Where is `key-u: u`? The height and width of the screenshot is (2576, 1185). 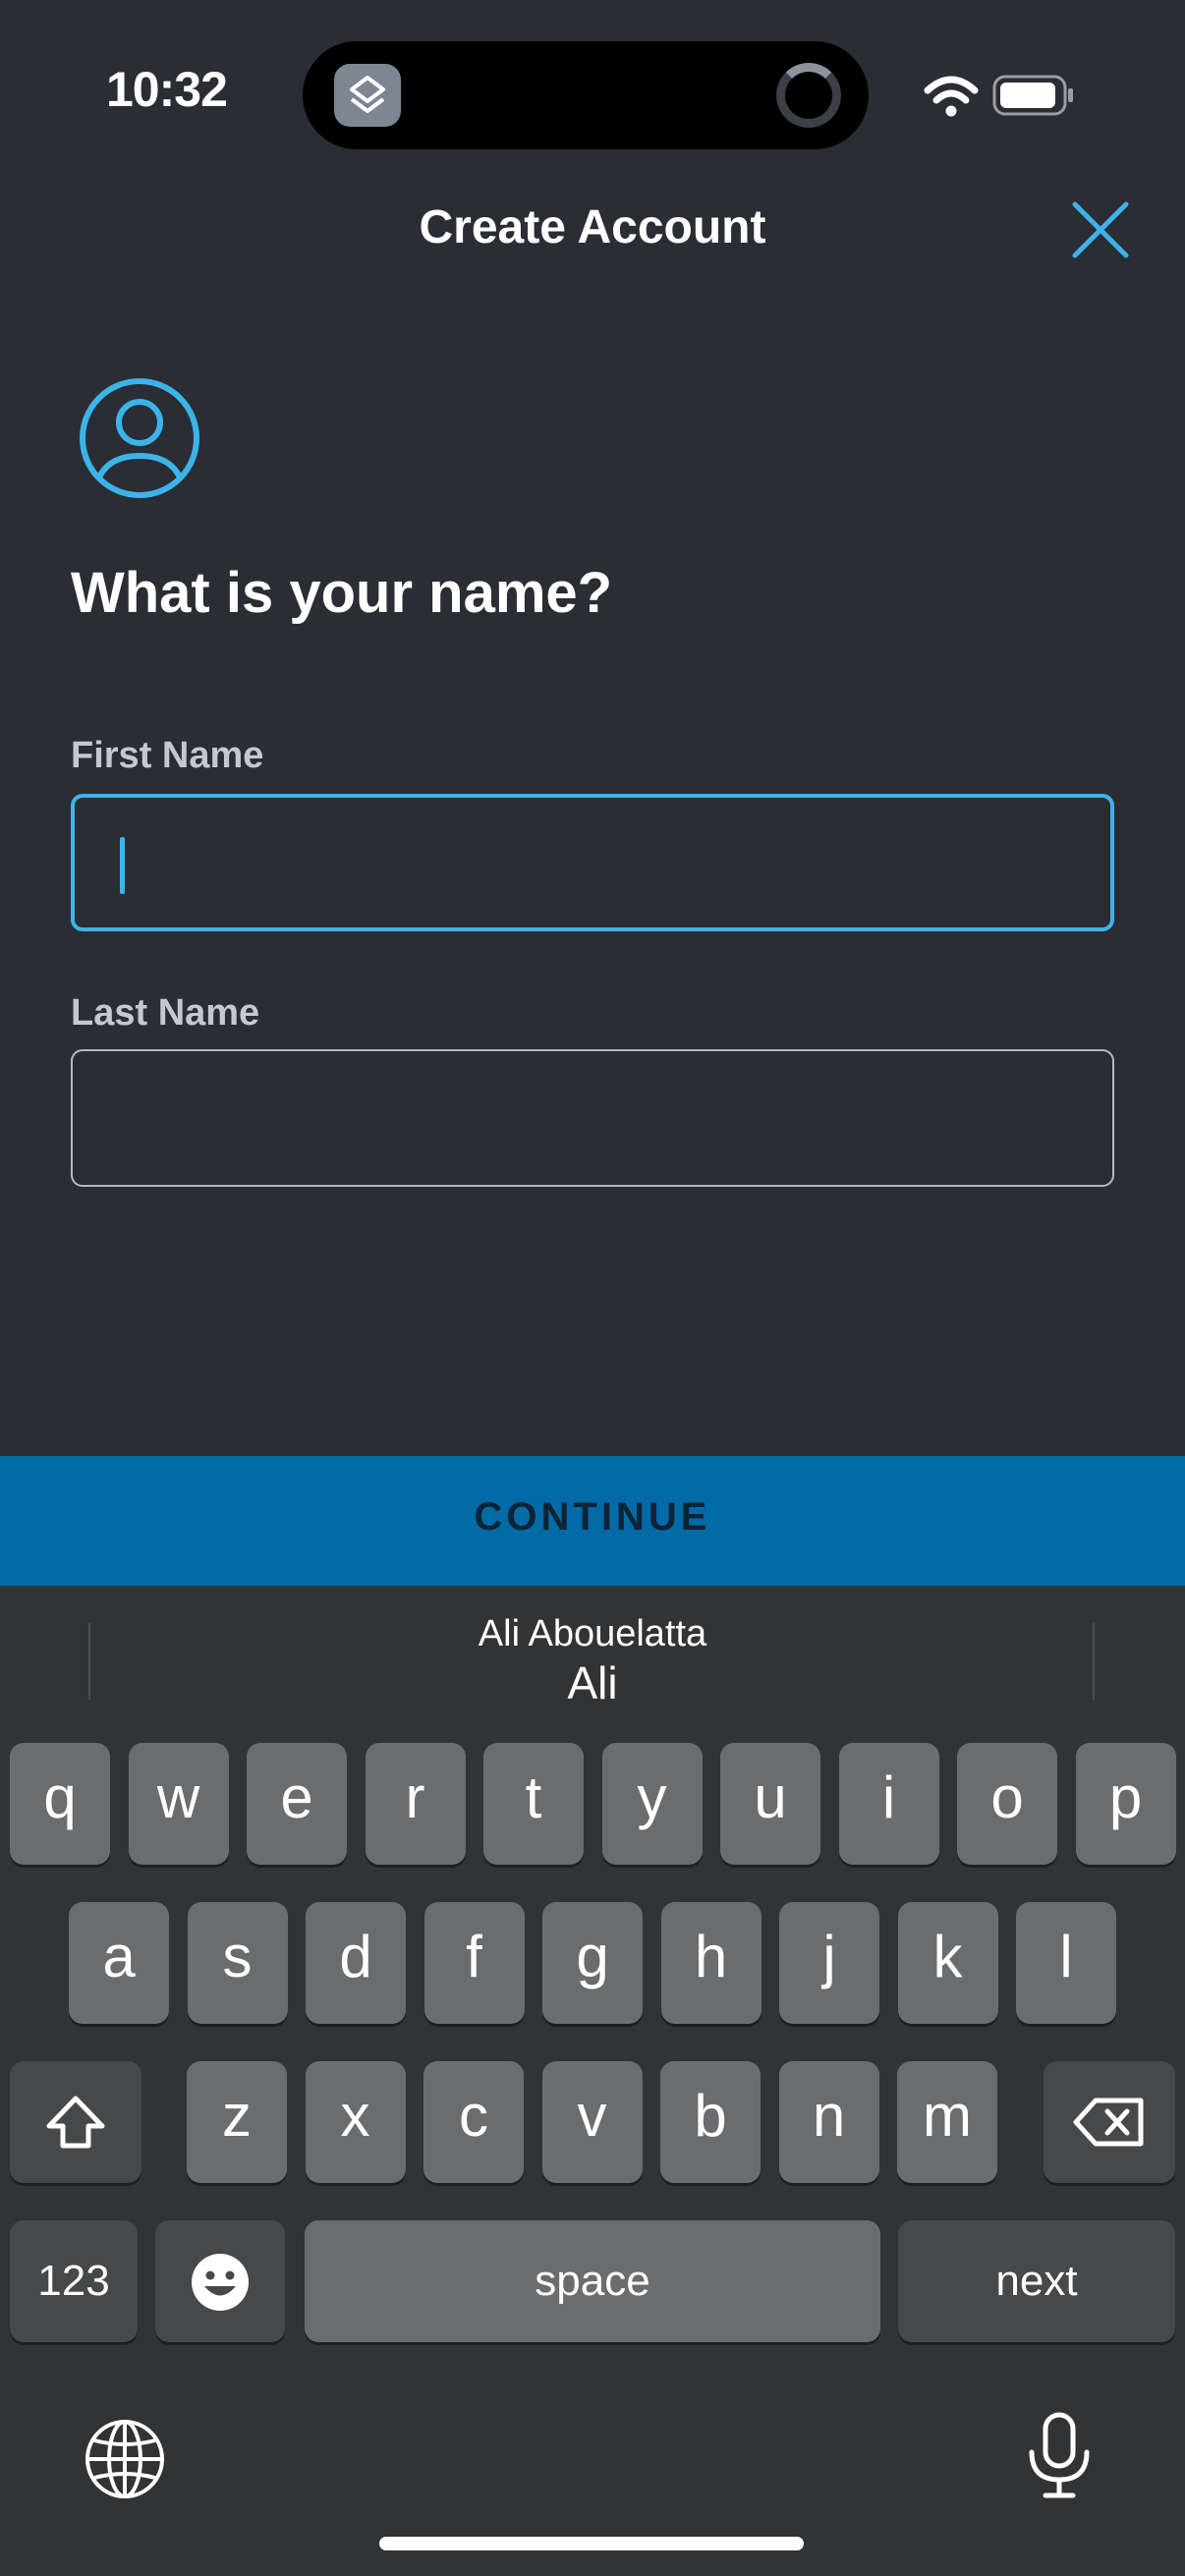
key-u: u is located at coordinates (770, 1804).